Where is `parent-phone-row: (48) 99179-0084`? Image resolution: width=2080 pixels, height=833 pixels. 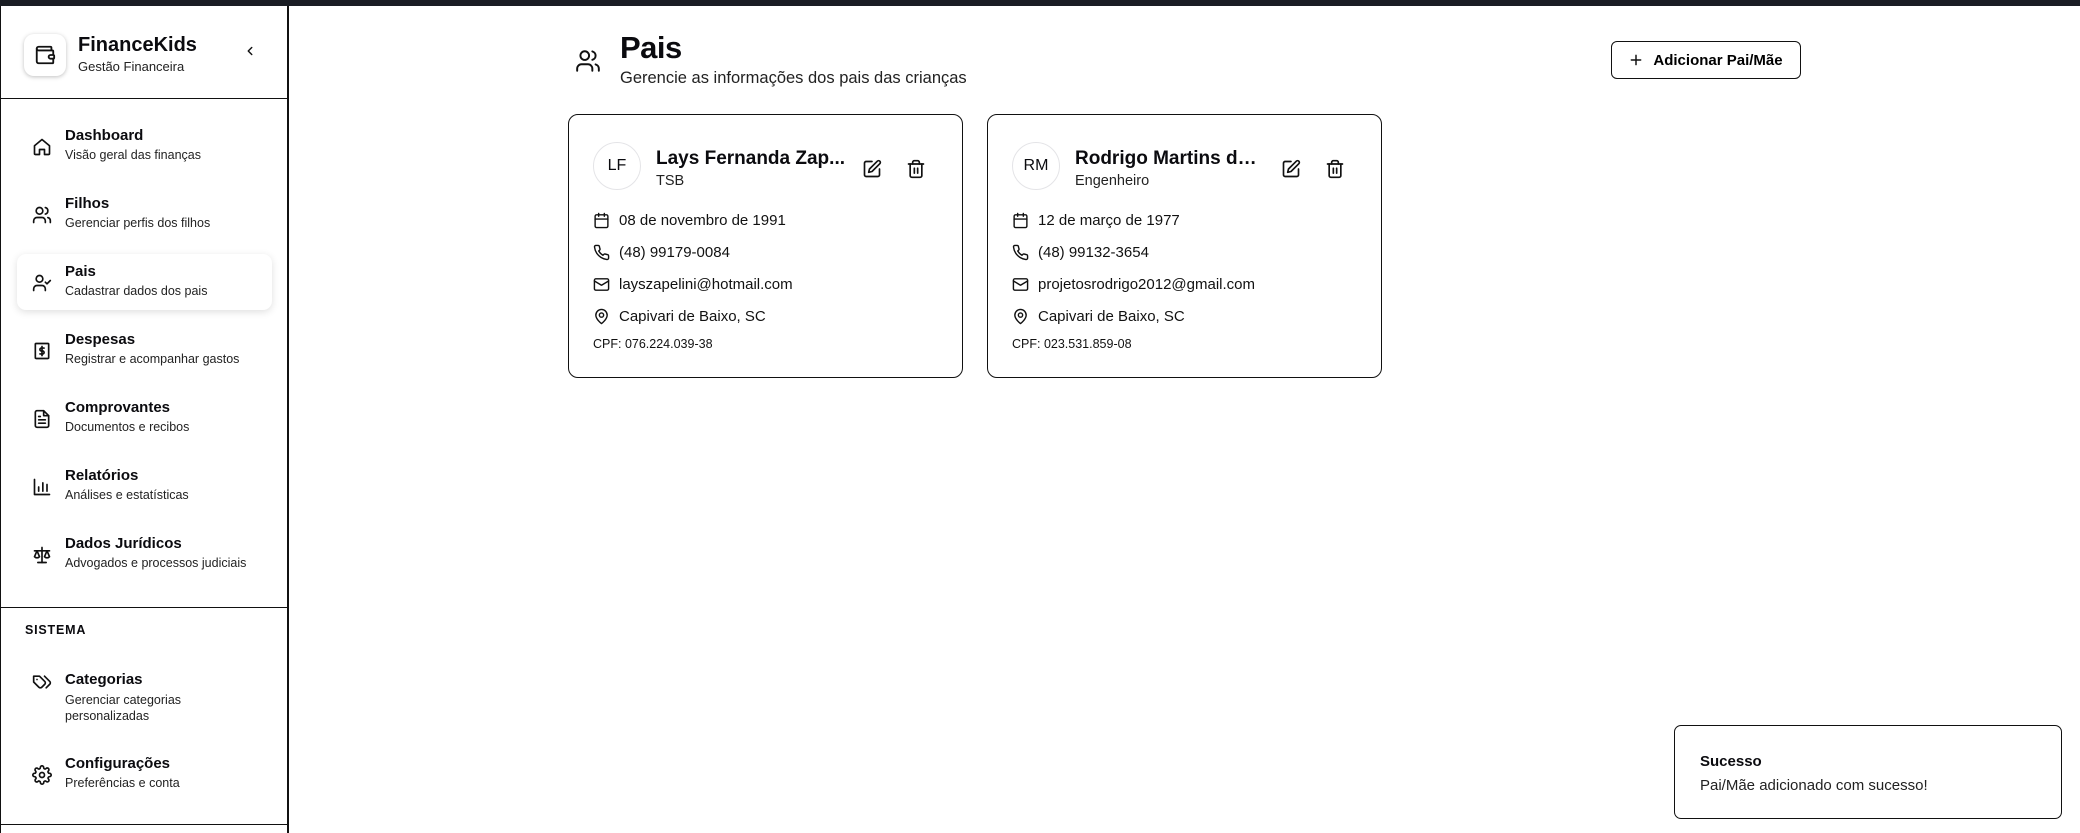 parent-phone-row: (48) 99179-0084 is located at coordinates (661, 252).